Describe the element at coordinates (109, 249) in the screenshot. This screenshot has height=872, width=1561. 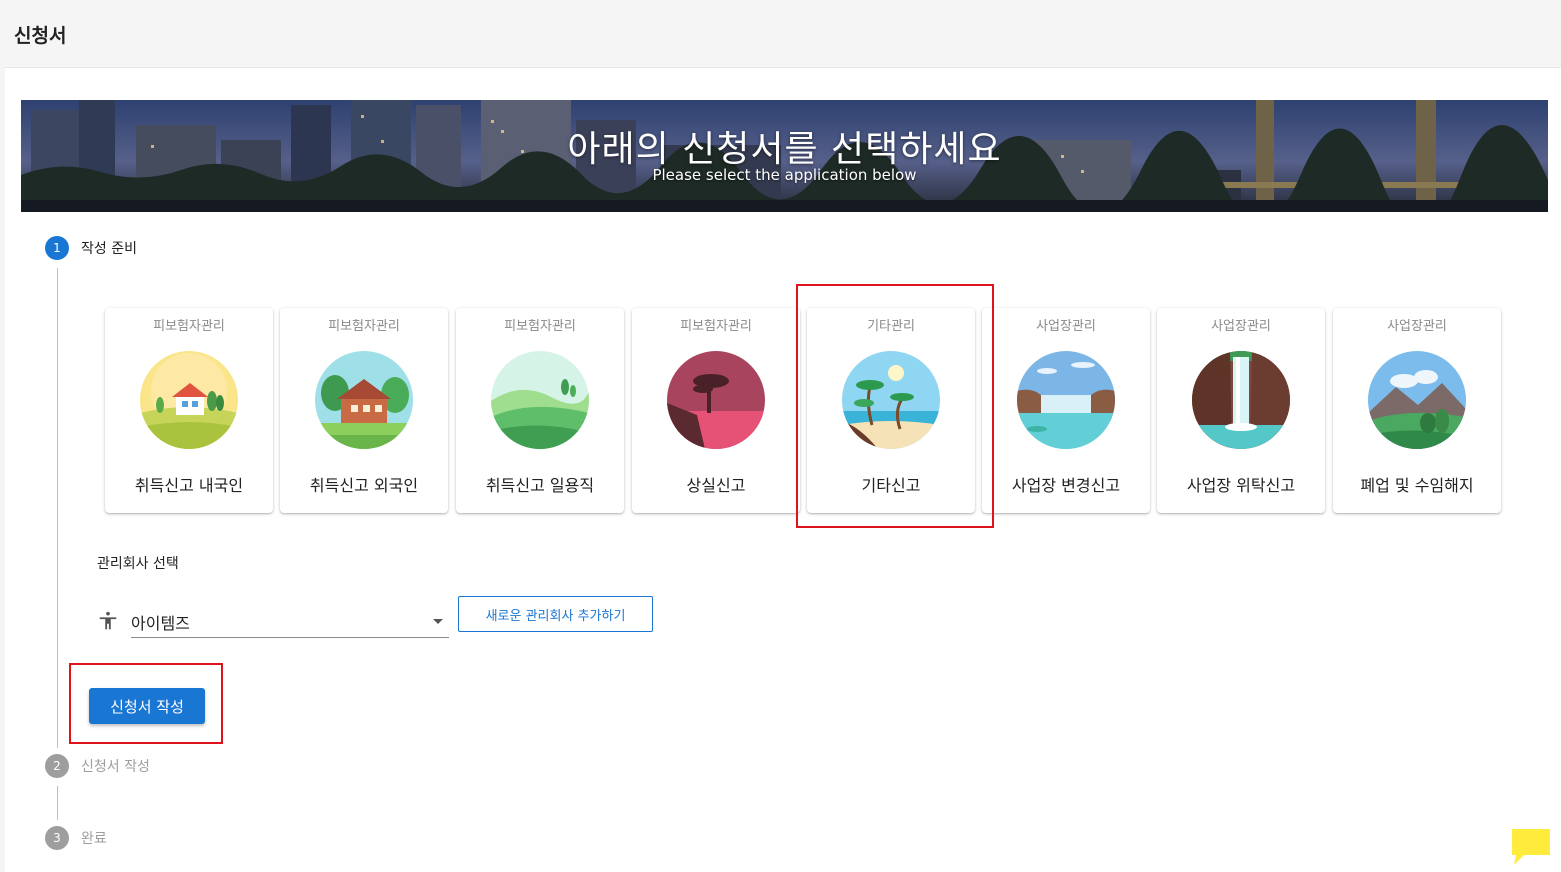
I see `step-1-label: 작성 준비` at that location.